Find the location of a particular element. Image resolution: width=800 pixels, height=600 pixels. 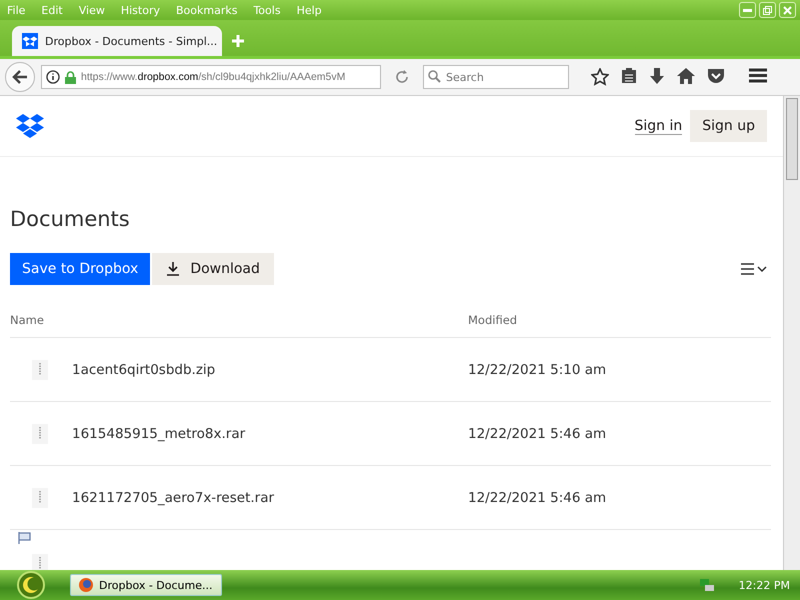

close-icon is located at coordinates (787, 10).